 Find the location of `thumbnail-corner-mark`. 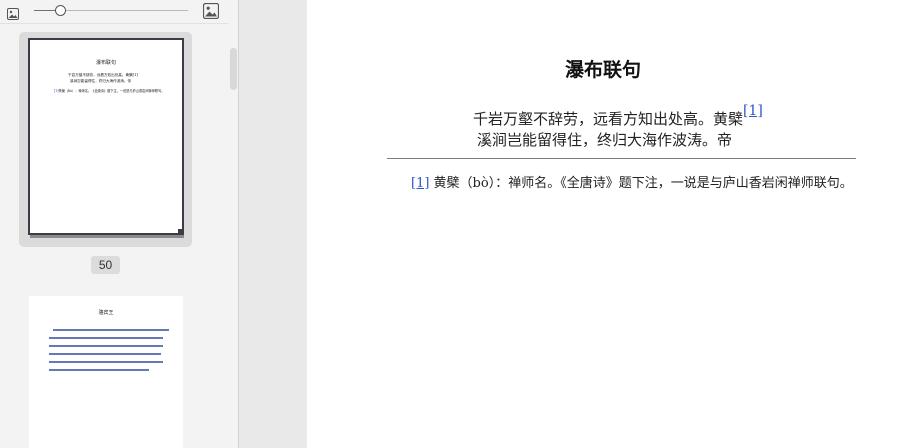

thumbnail-corner-mark is located at coordinates (180, 231).